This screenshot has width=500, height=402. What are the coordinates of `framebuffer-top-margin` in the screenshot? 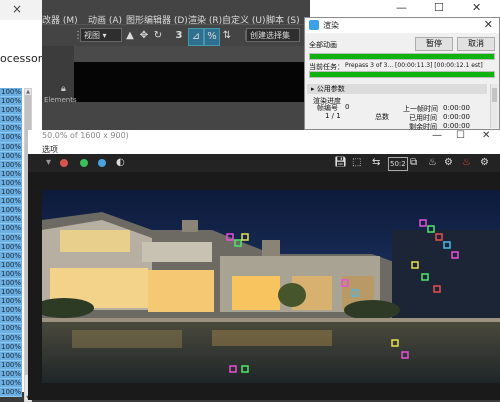 It's located at (264, 181).